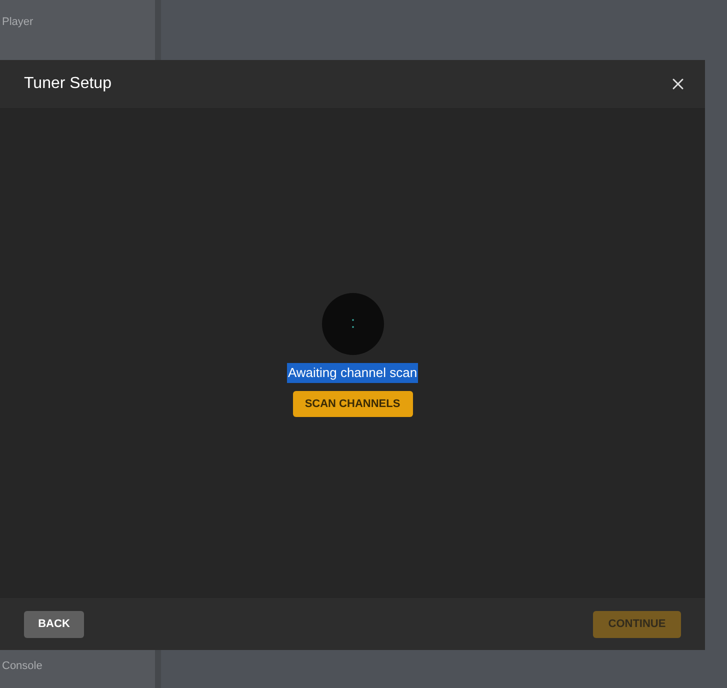 This screenshot has width=727, height=688. I want to click on sidebar-item: Player, so click(77, 22).